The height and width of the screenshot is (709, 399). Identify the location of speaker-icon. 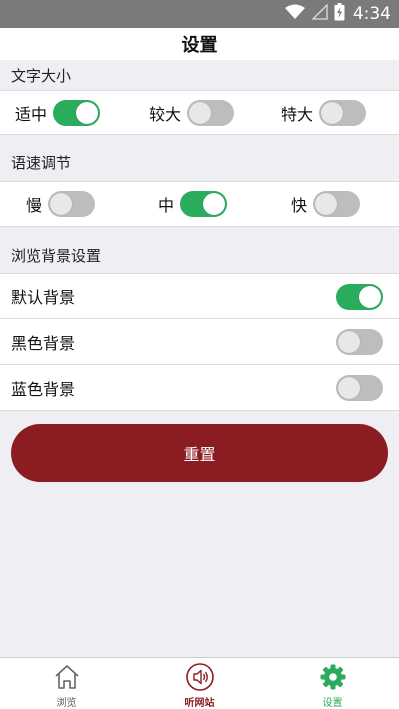
(200, 677).